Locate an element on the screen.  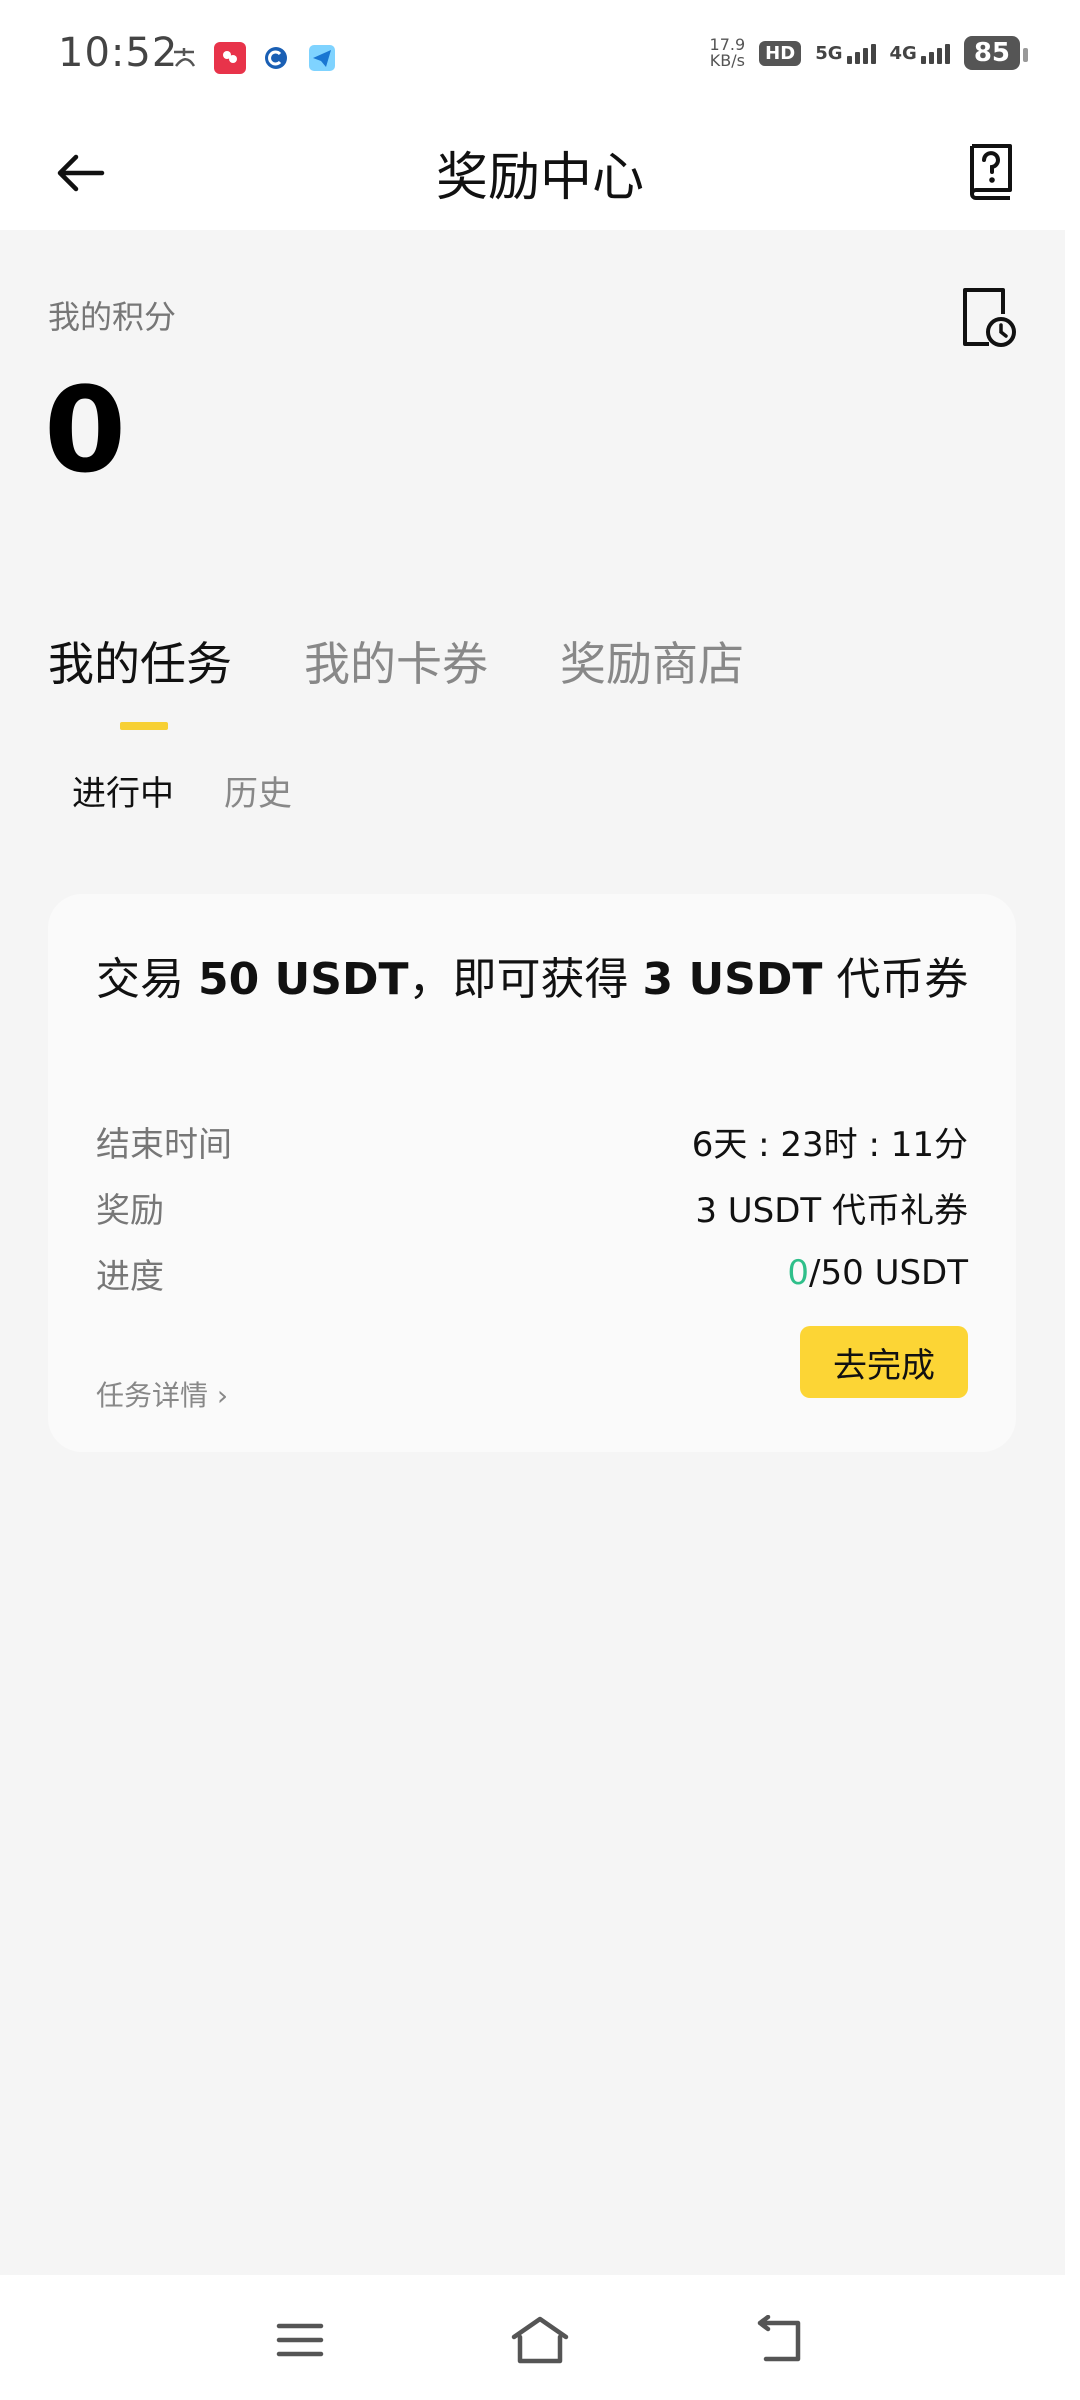
status-bar: 10:52 17.9 KB/s HD 5G 4G 85 is located at coordinates (540, 57).